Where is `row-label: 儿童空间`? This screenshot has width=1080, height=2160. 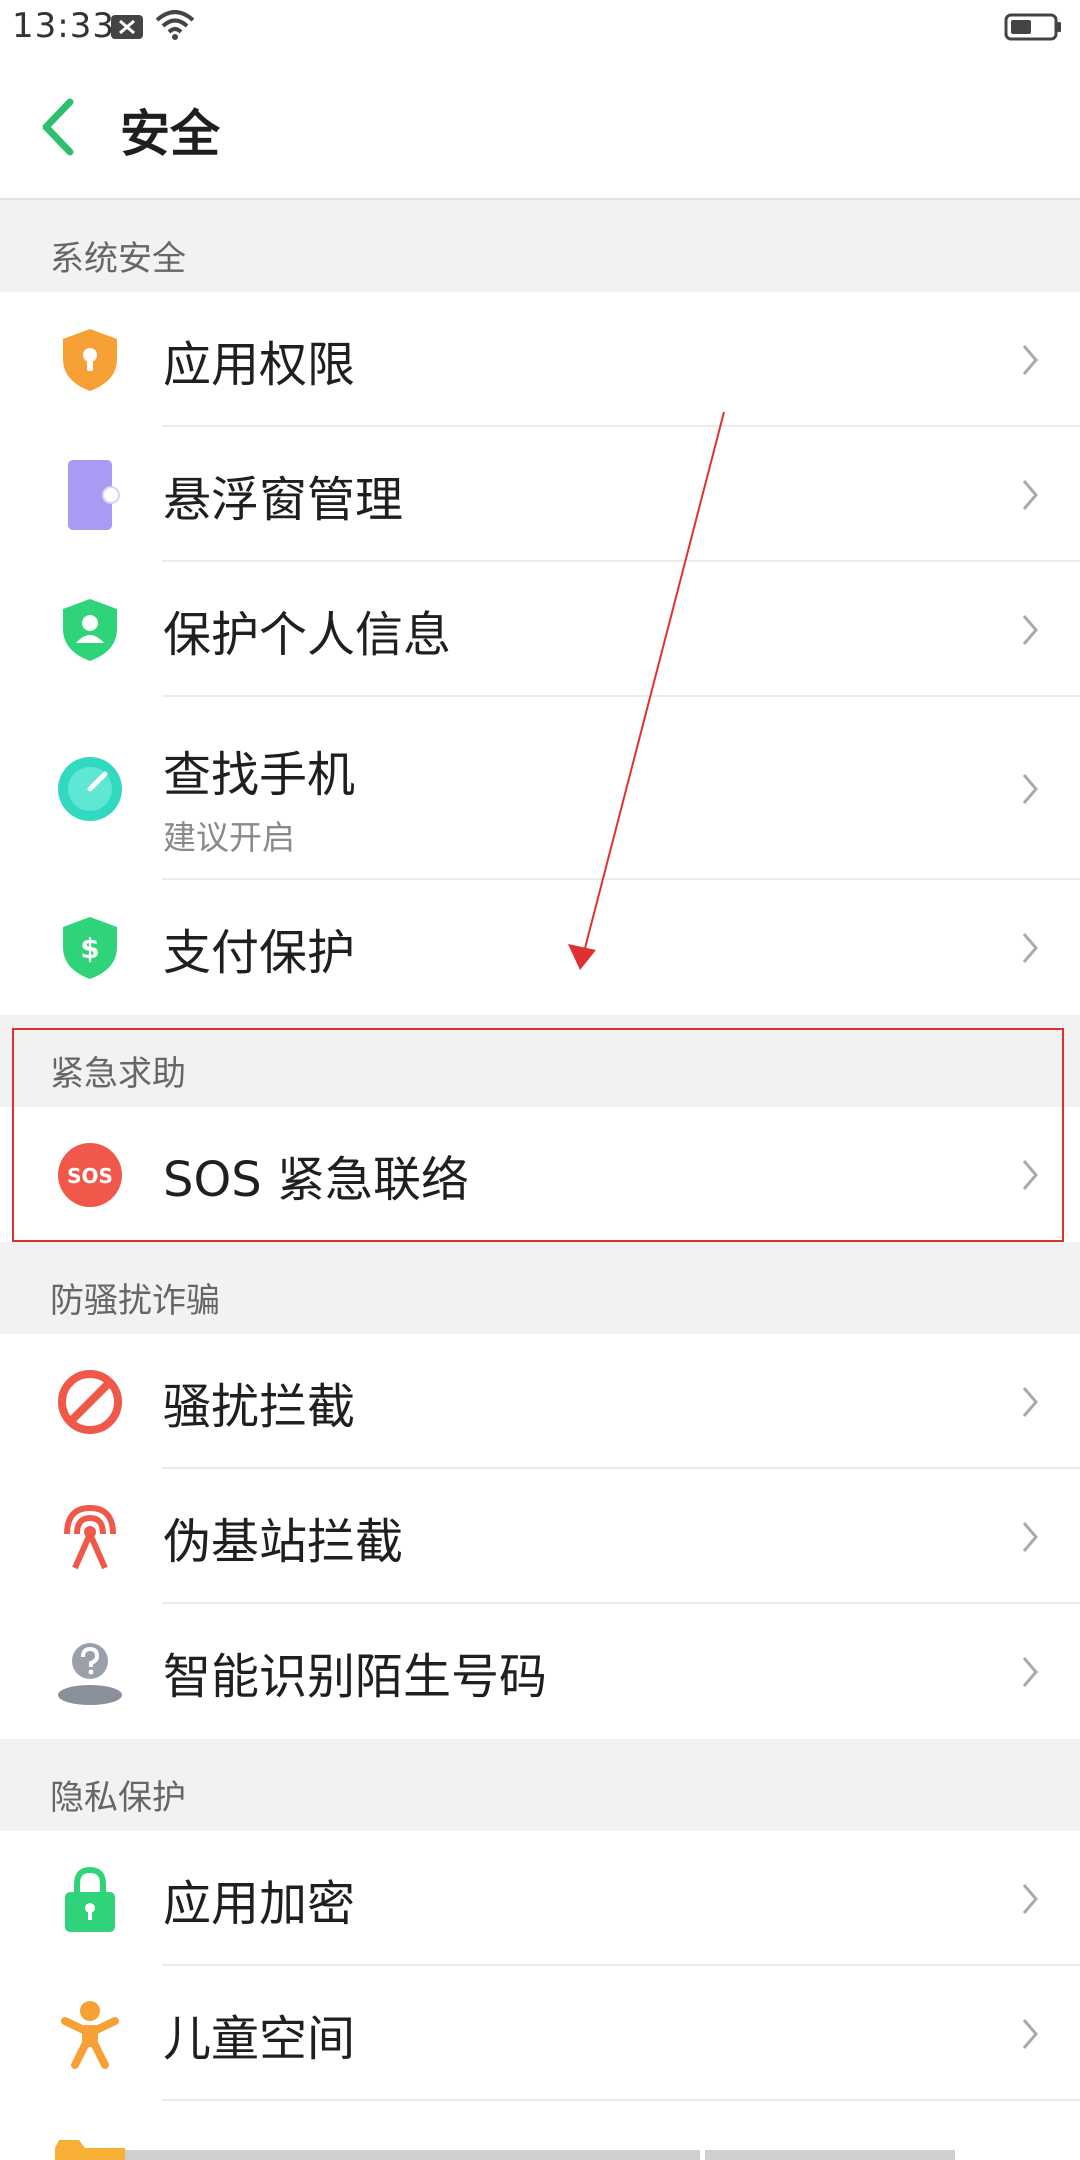 row-label: 儿童空间 is located at coordinates (259, 2038).